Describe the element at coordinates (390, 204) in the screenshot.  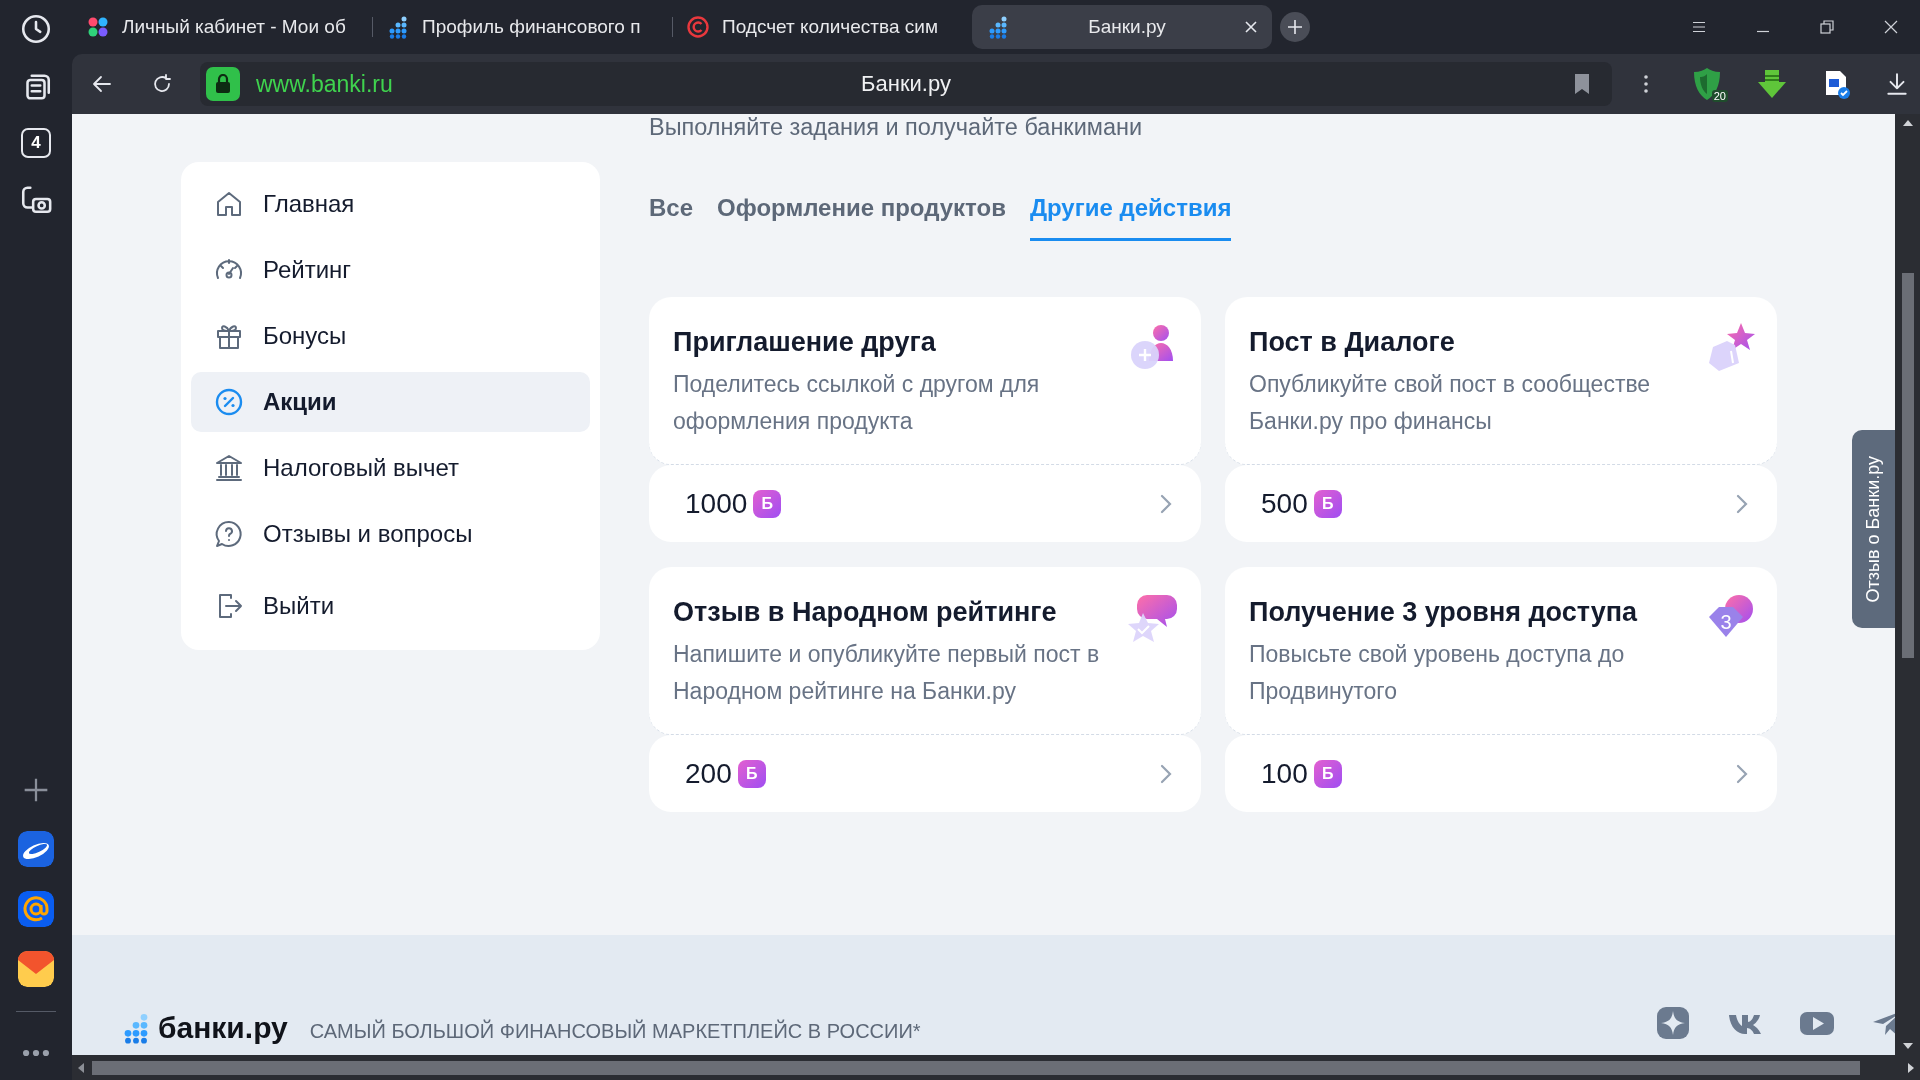
I see `sidebar-item: Главная` at that location.